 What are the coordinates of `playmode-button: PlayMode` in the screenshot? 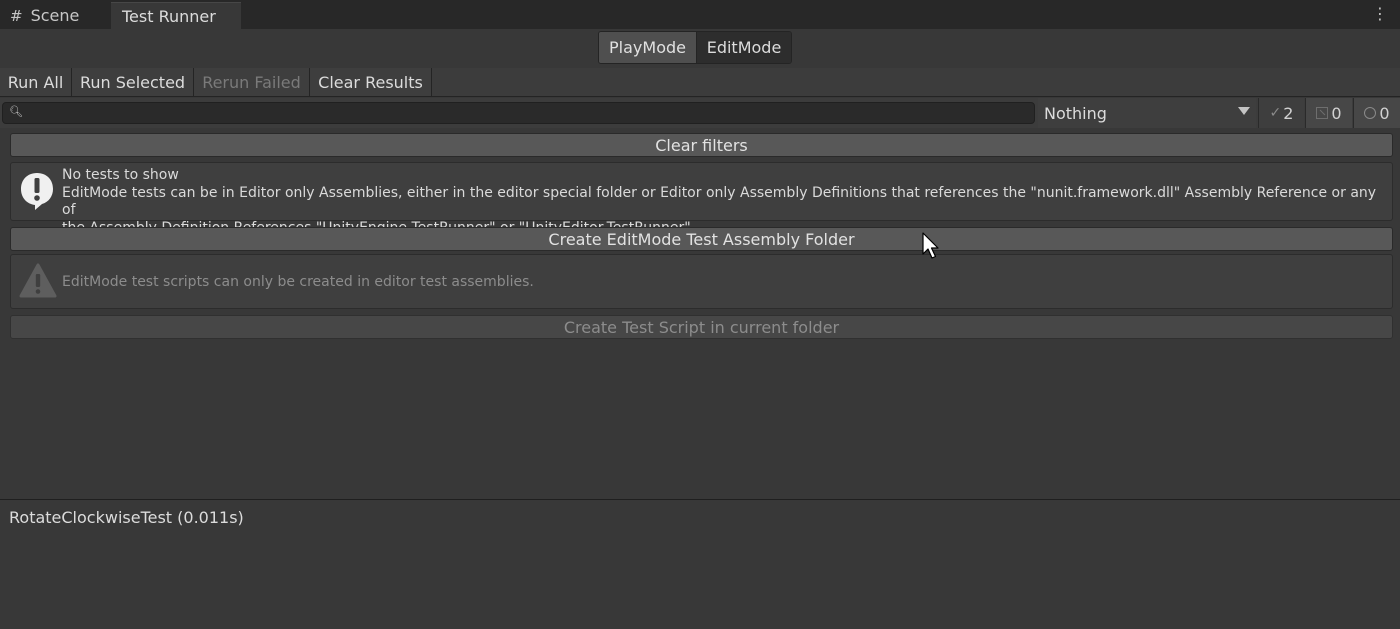 It's located at (647, 47).